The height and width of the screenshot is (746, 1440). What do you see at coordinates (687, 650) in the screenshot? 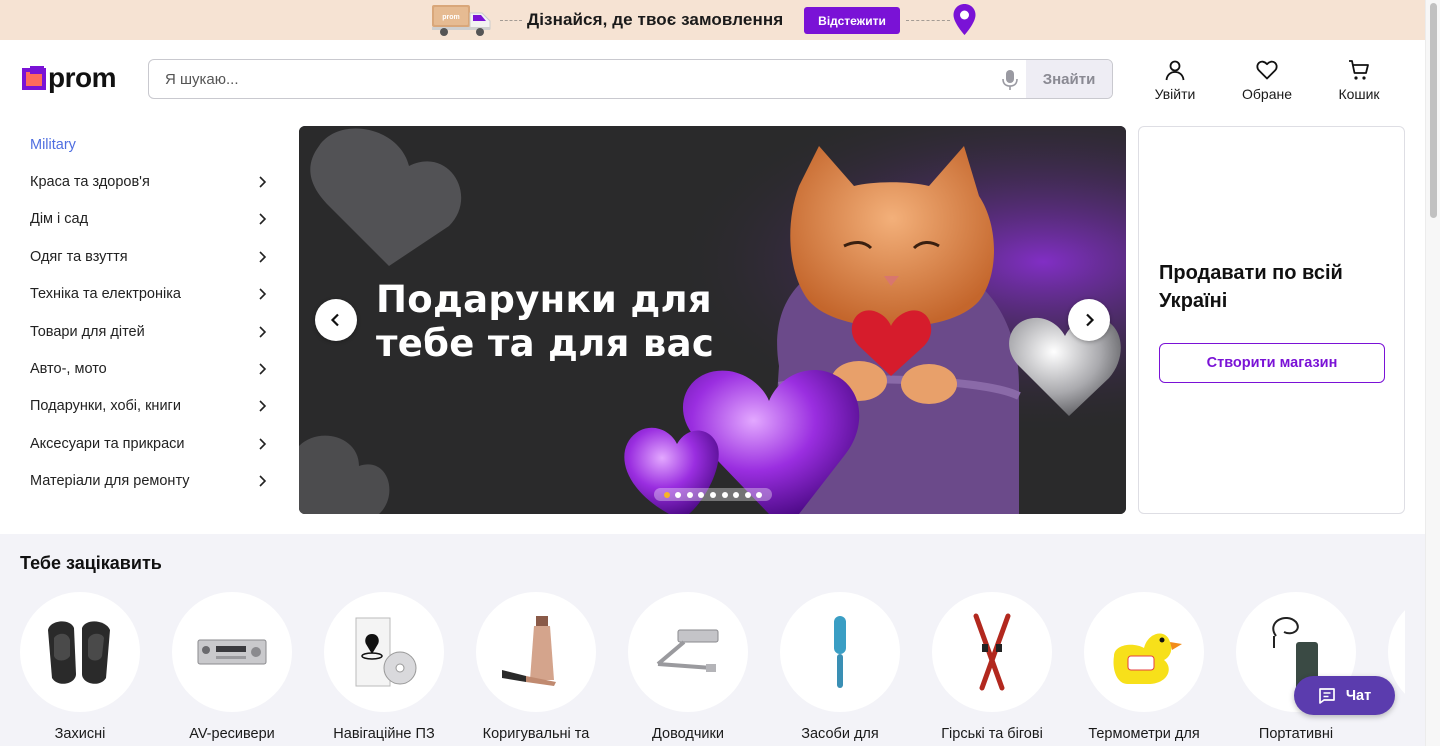
I see `door-closer-icon` at bounding box center [687, 650].